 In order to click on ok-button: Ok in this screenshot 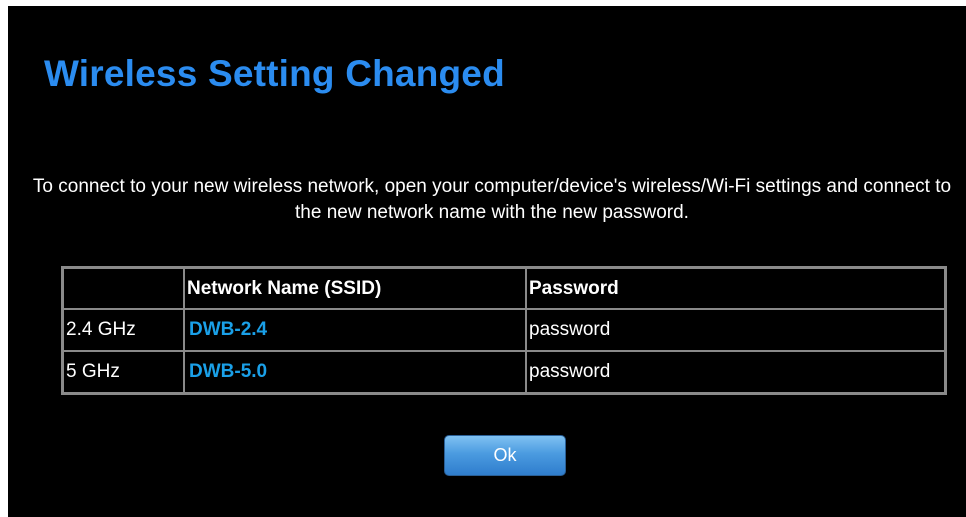, I will do `click(505, 455)`.